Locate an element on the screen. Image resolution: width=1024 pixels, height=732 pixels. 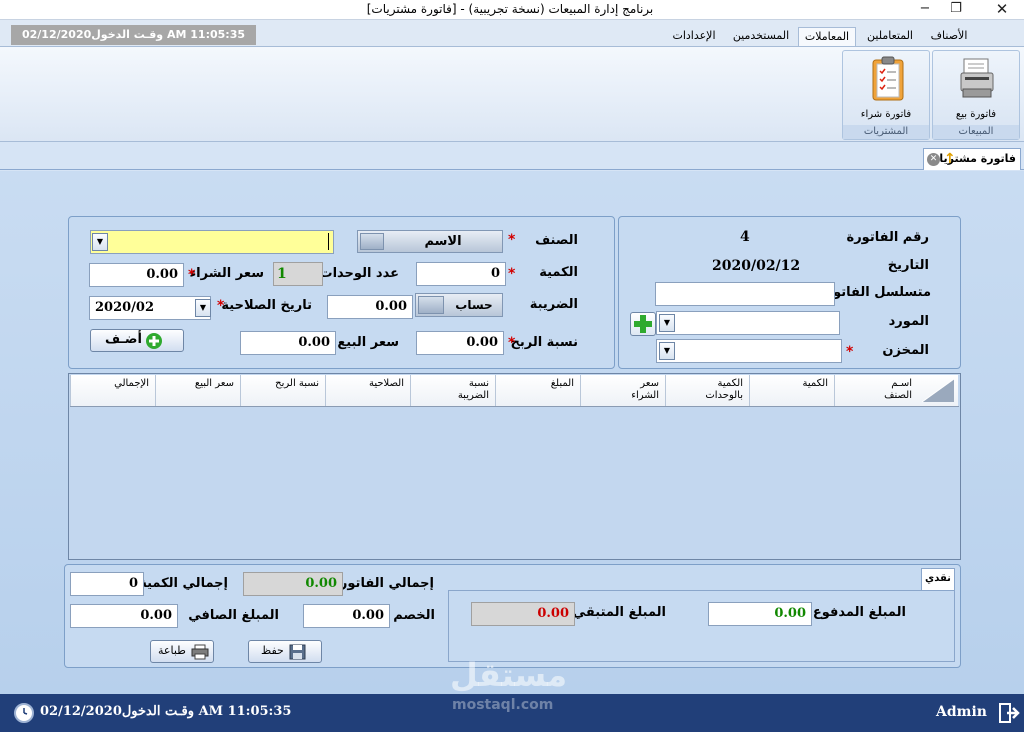
close-tab-icon: ✕ is located at coordinates (933, 159).